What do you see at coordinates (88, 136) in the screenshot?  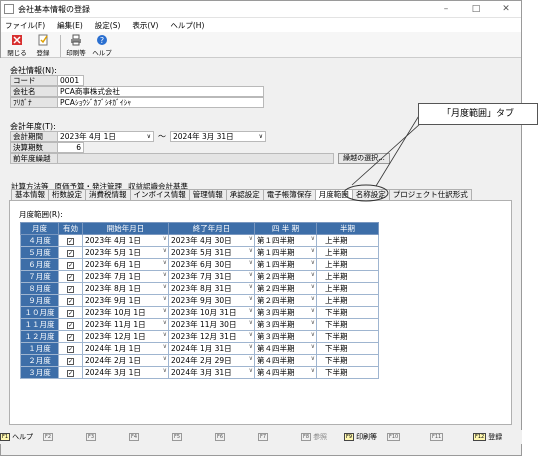 I see `fiscal-start-text: 2023年 4月 1日` at bounding box center [88, 136].